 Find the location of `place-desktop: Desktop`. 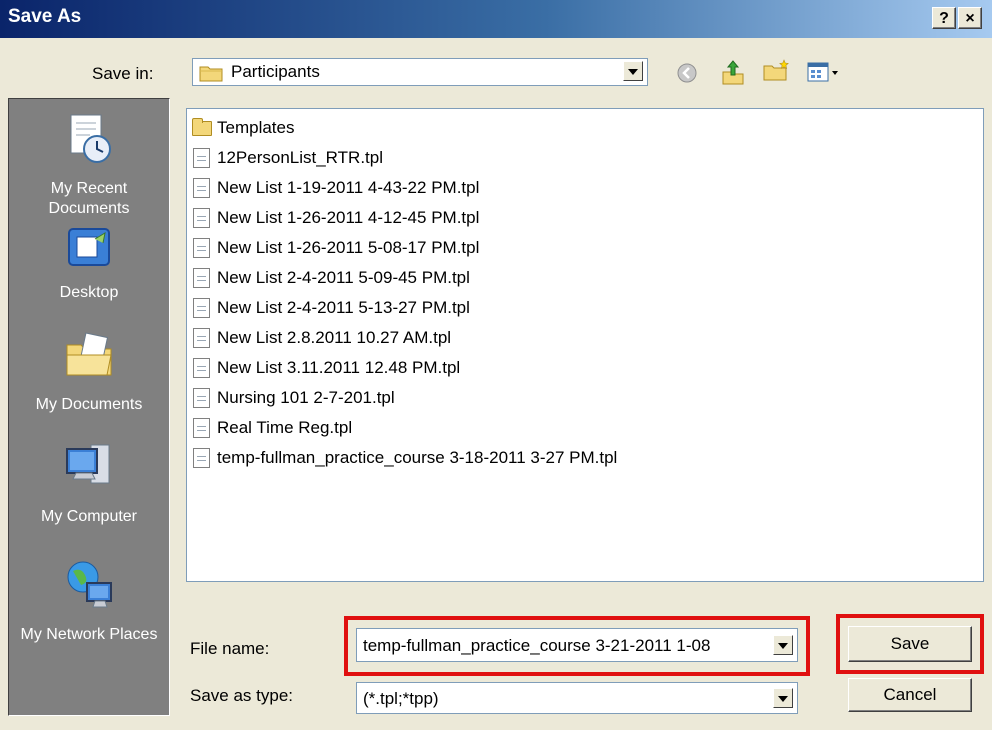

place-desktop: Desktop is located at coordinates (89, 263).